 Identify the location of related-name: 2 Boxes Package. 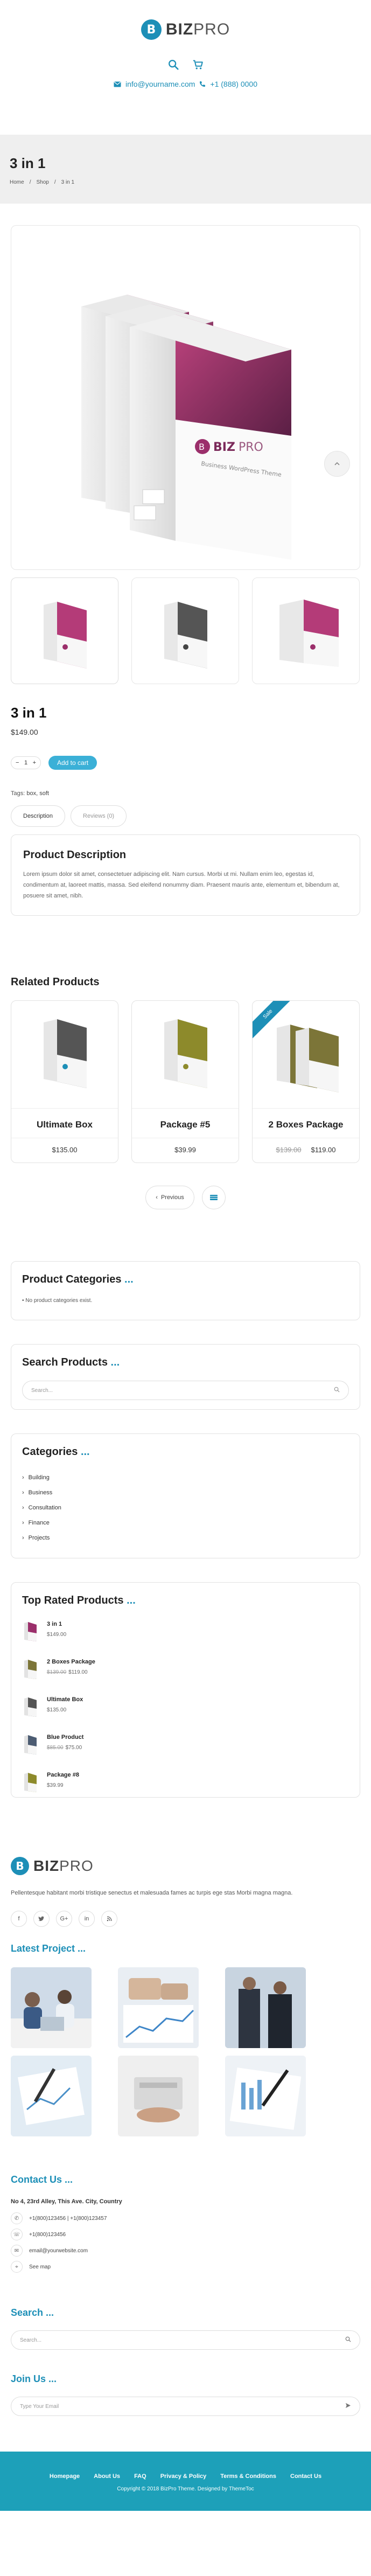
(306, 1124).